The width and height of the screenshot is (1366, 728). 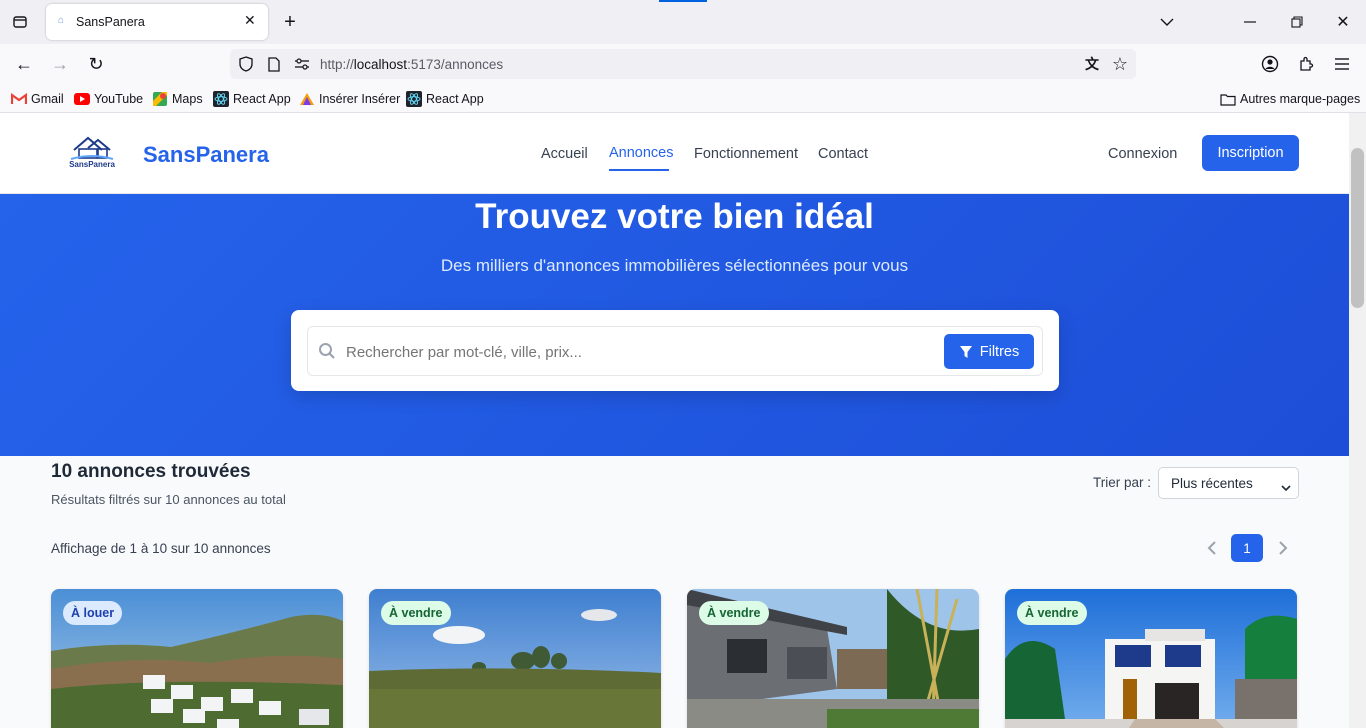 What do you see at coordinates (1228, 99) in the screenshot?
I see `folder-icon` at bounding box center [1228, 99].